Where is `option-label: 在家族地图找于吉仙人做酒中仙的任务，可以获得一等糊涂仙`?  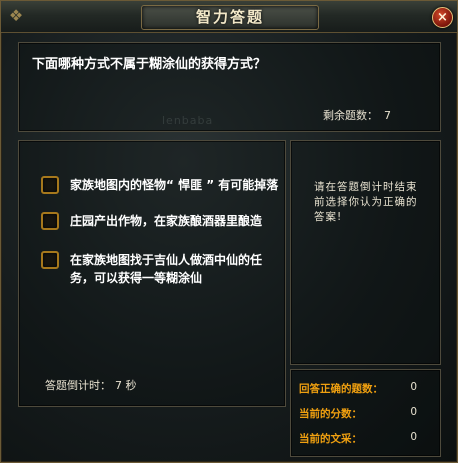 option-label: 在家族地图找于吉仙人做酒中仙的任务，可以获得一等糊涂仙 is located at coordinates (166, 269).